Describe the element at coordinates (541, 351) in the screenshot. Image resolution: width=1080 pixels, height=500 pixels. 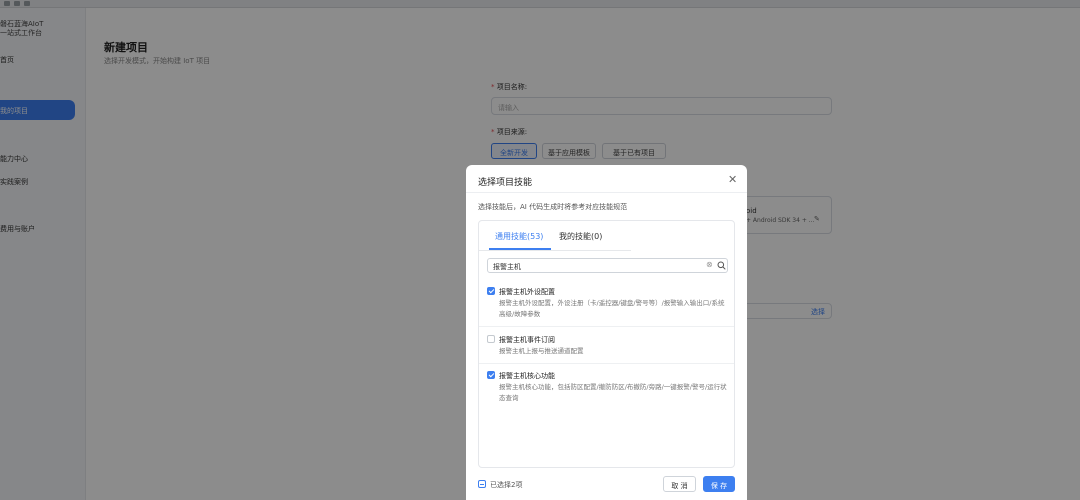
I see `skill-description: 报警主机上报与推送通道配置` at that location.